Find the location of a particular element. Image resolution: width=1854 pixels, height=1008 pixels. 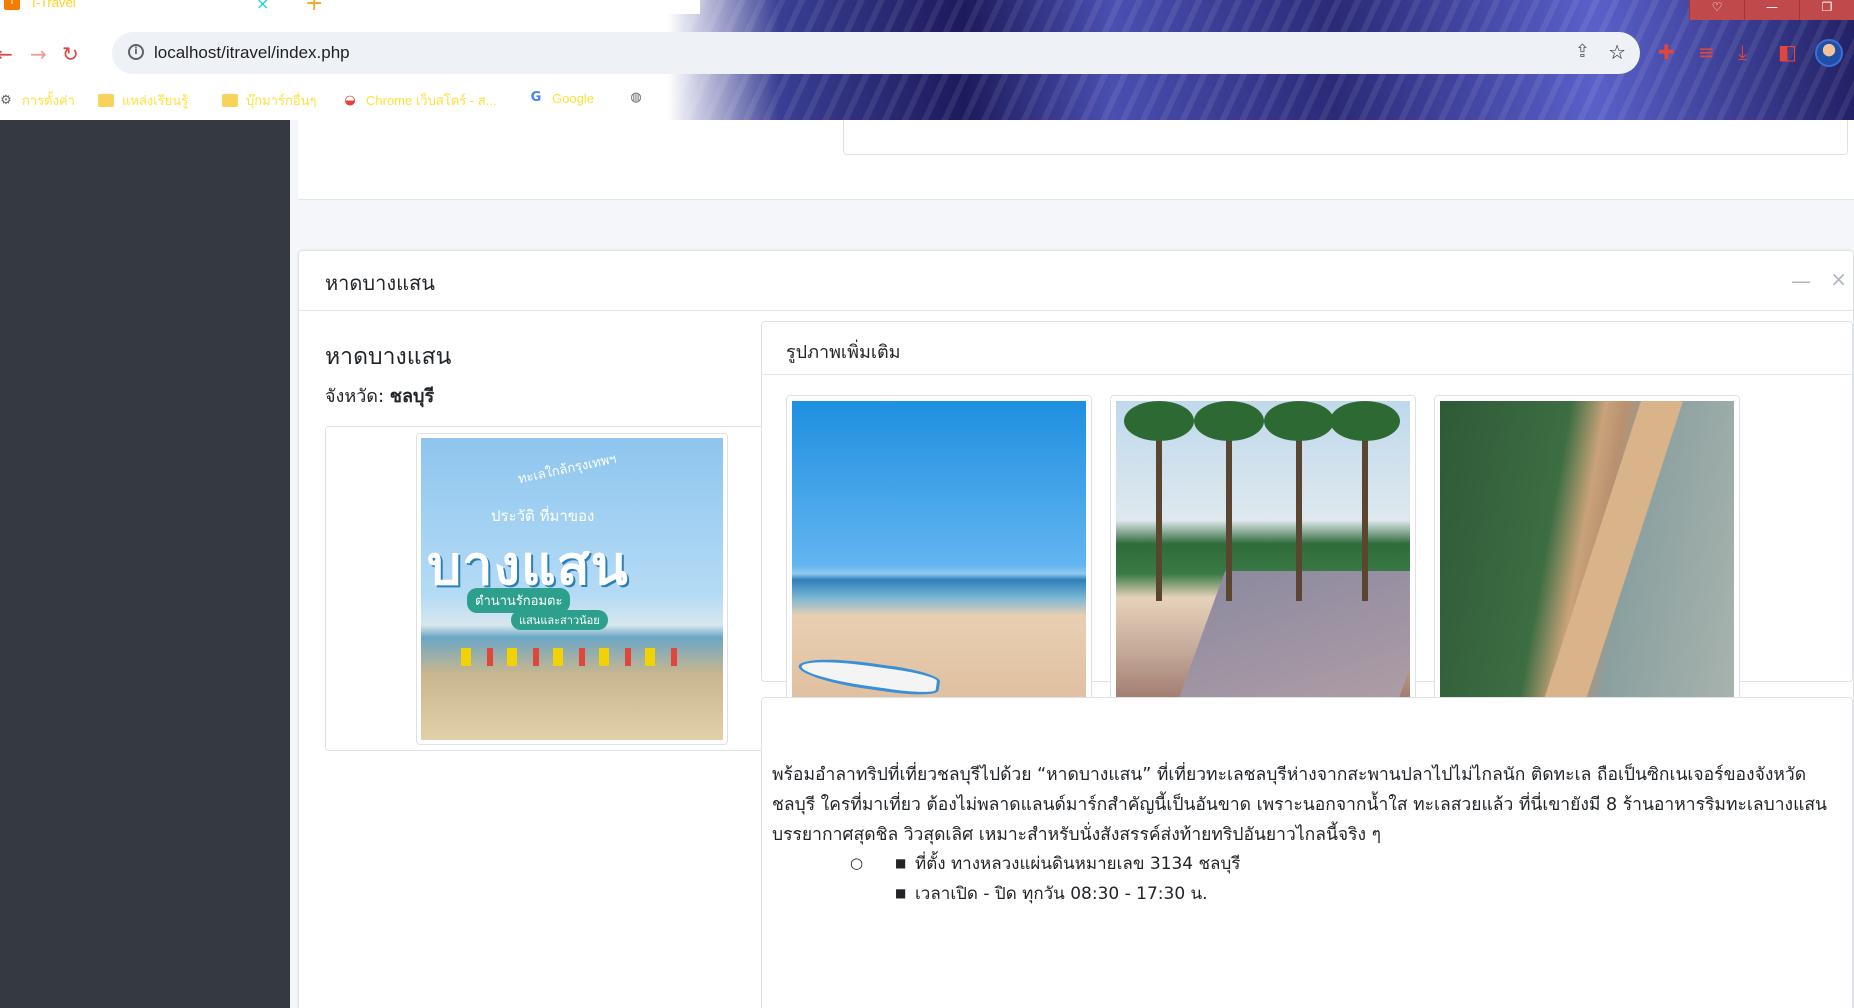

window-favorite-button: ♡ is located at coordinates (1716, 10).